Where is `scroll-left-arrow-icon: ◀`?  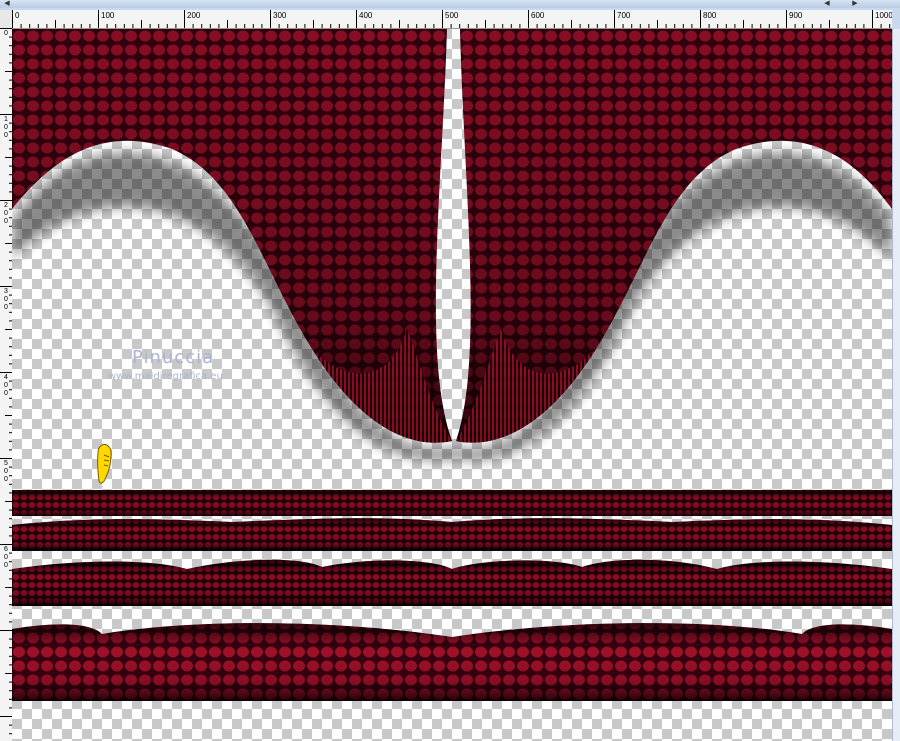 scroll-left-arrow-icon: ◀ is located at coordinates (827, 4).